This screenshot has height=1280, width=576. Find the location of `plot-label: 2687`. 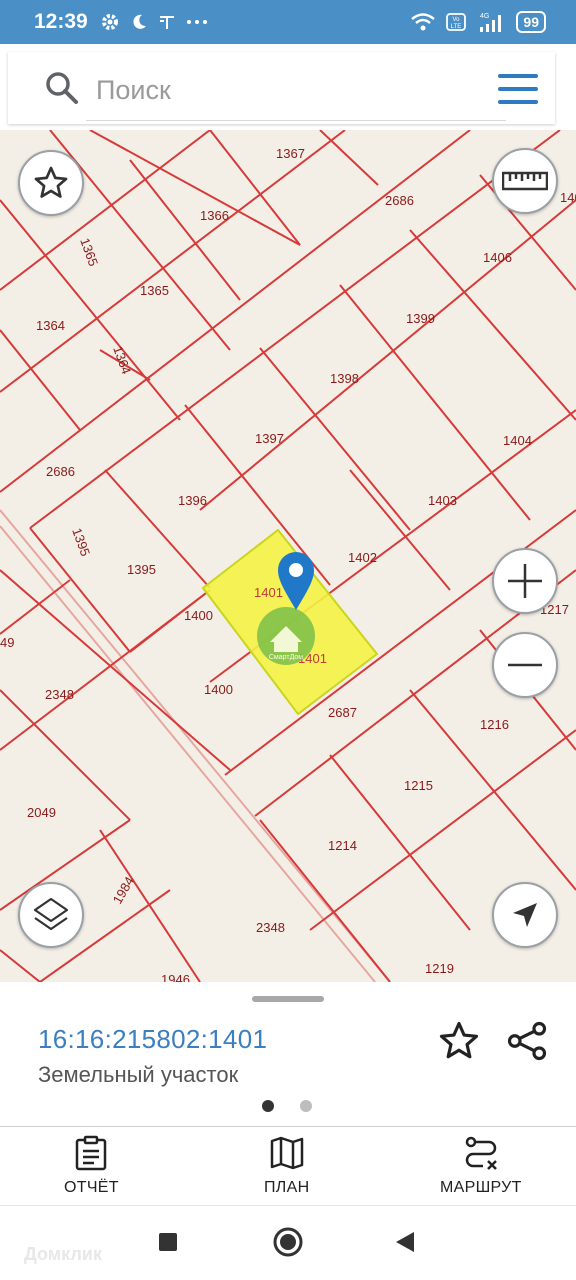

plot-label: 2687 is located at coordinates (342, 712).